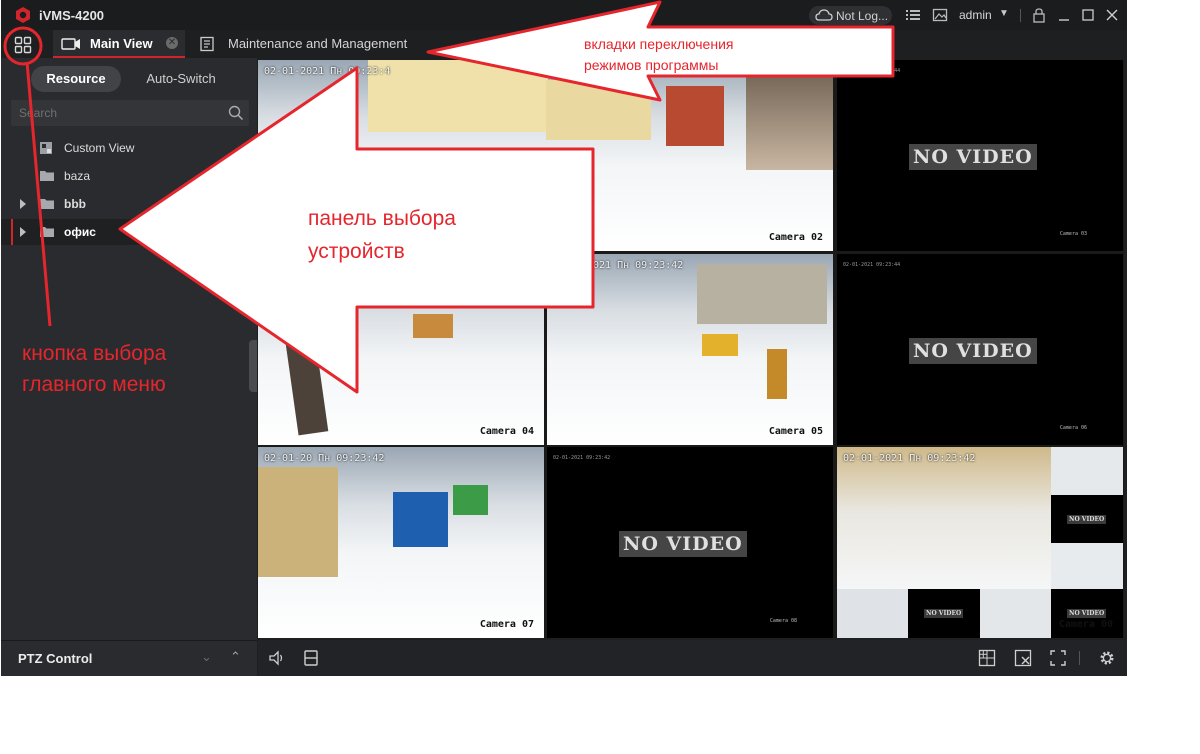 The height and width of the screenshot is (754, 1200). I want to click on tab-maintenance-label: Maintenance and Management, so click(318, 43).